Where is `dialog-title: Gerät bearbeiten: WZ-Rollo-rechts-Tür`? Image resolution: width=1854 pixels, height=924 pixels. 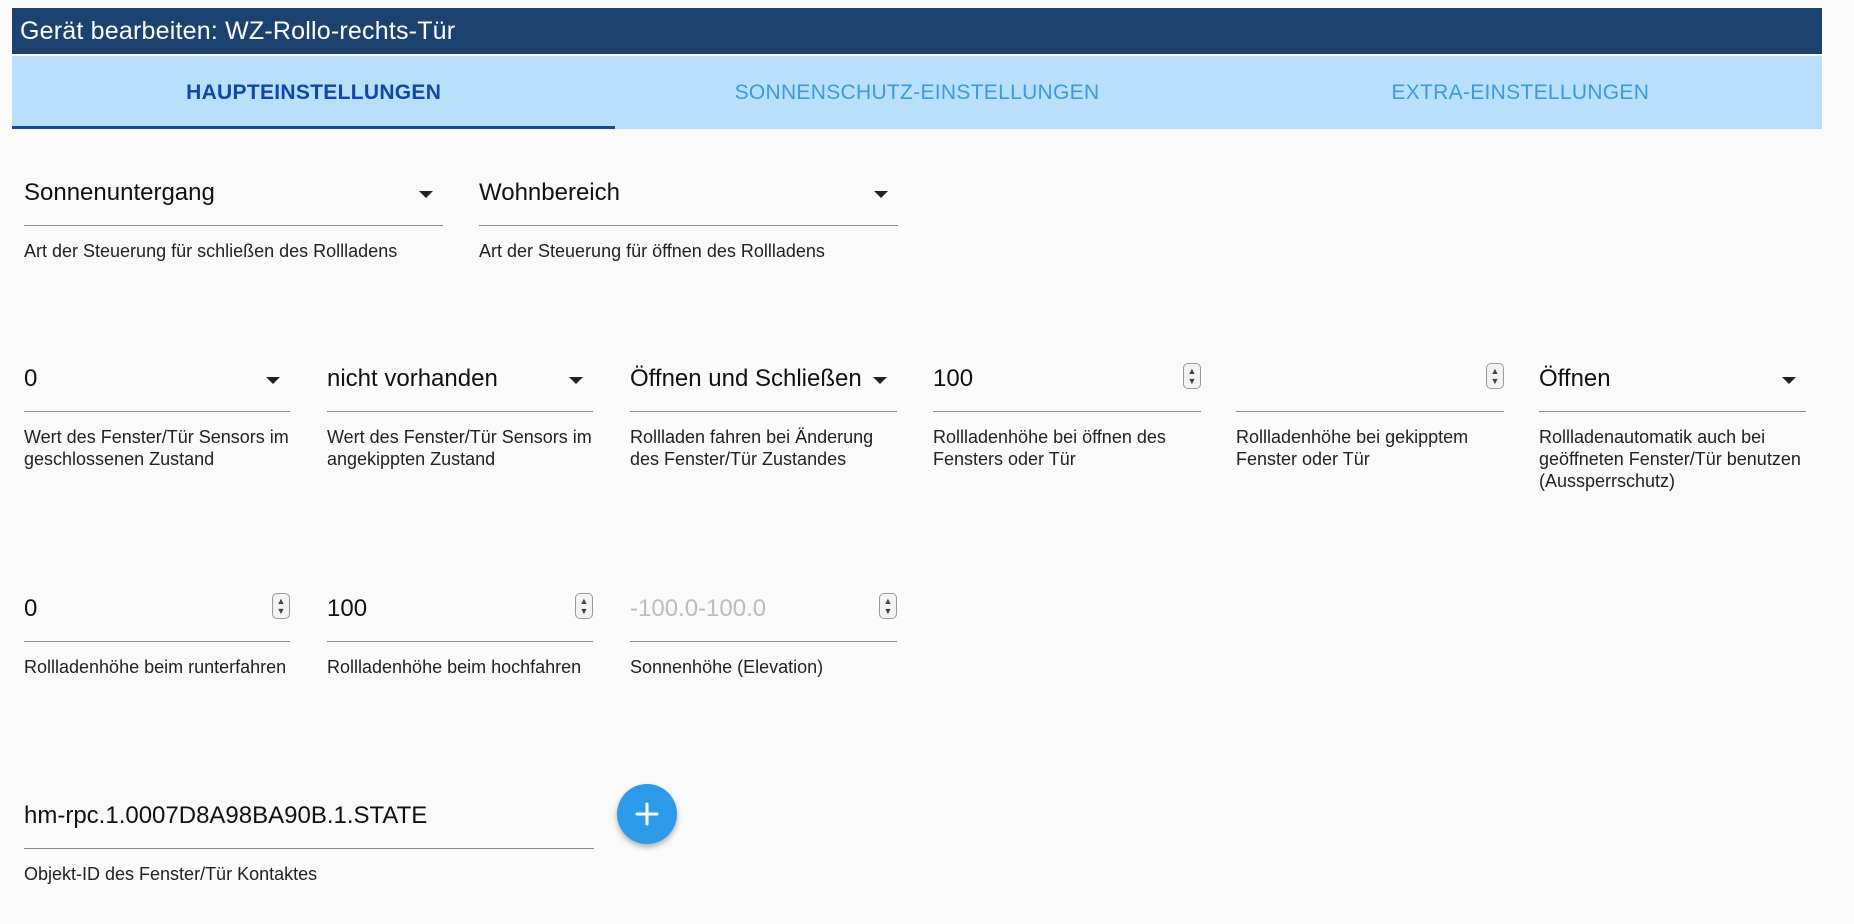
dialog-title: Gerät bearbeiten: WZ-Rollo-rechts-Tür is located at coordinates (238, 30).